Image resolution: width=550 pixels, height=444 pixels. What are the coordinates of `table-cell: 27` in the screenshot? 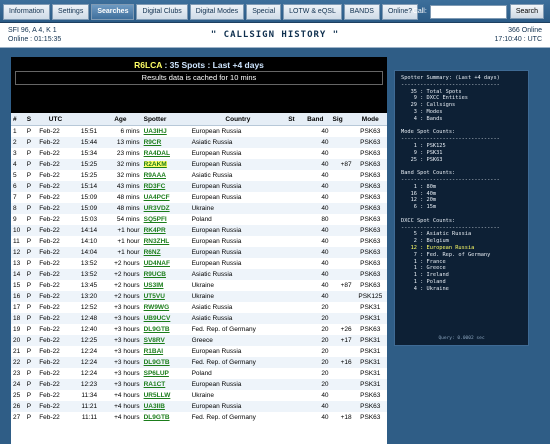 It's located at (17, 417).